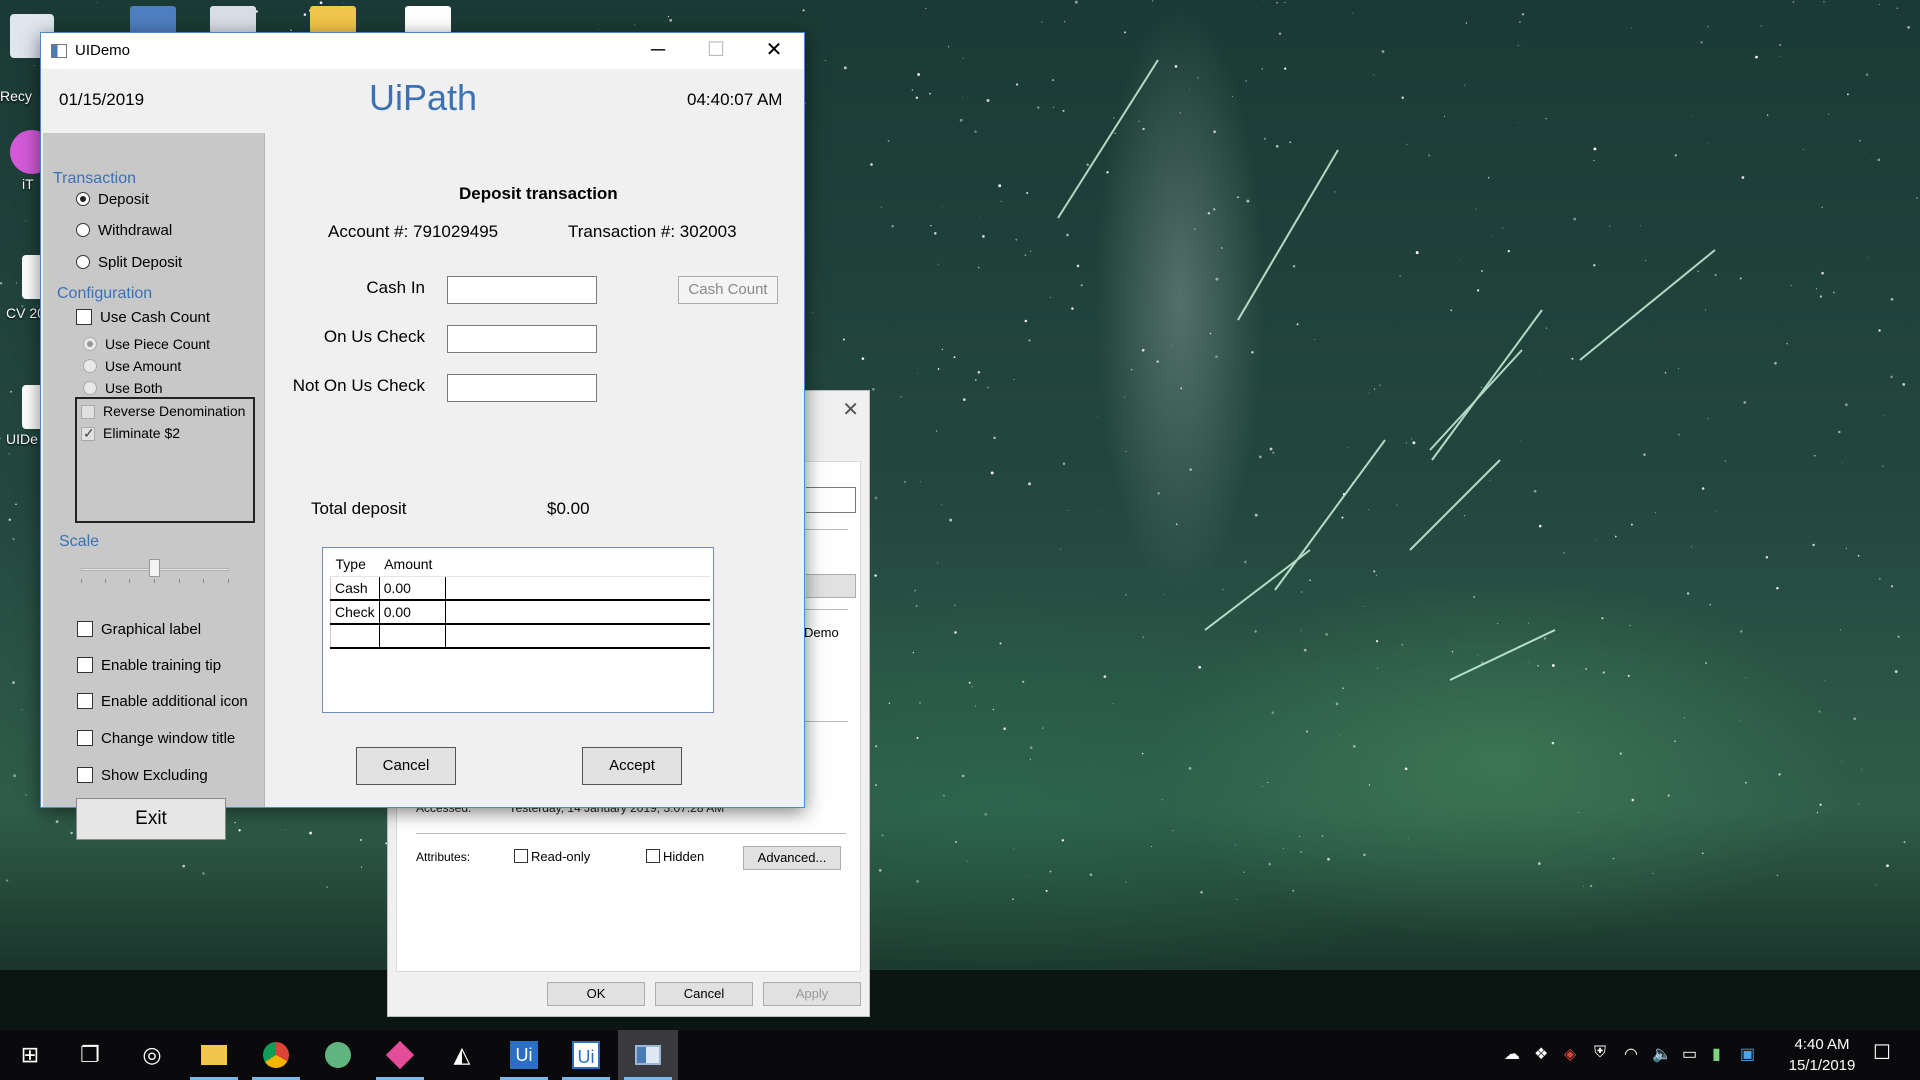 The width and height of the screenshot is (1920, 1080). Describe the element at coordinates (333, 20) in the screenshot. I see `folder-icon` at that location.